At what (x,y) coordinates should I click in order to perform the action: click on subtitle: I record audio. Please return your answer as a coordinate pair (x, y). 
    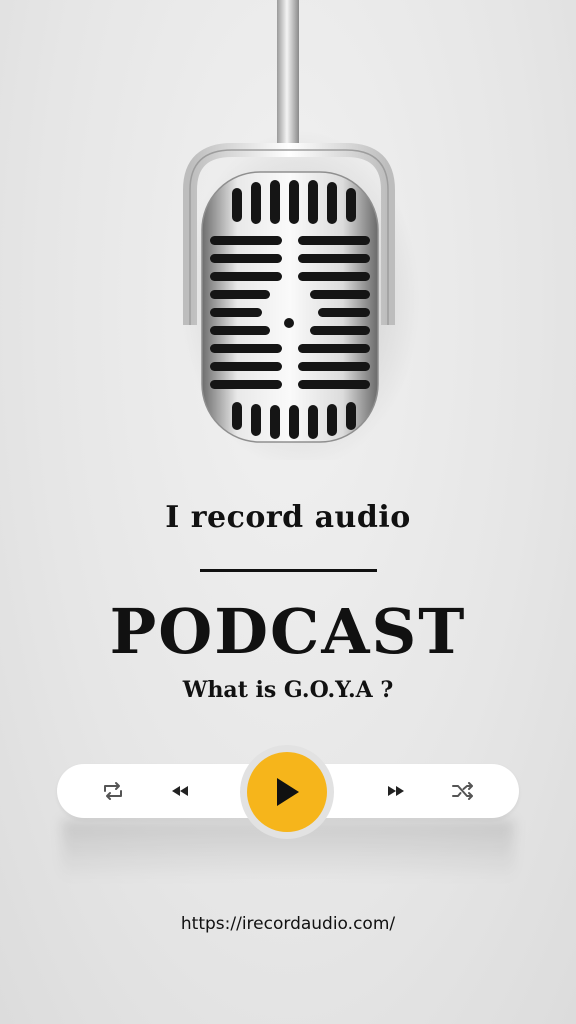
    Looking at the image, I should click on (288, 517).